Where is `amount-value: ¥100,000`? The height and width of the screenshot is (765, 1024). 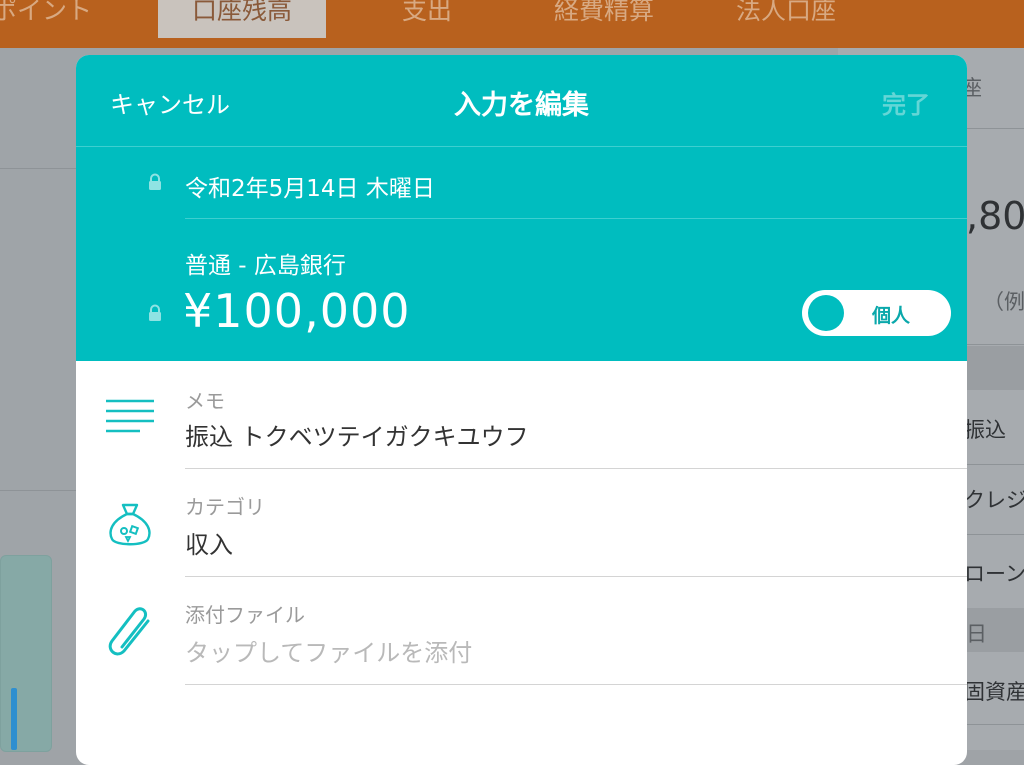 amount-value: ¥100,000 is located at coordinates (297, 311).